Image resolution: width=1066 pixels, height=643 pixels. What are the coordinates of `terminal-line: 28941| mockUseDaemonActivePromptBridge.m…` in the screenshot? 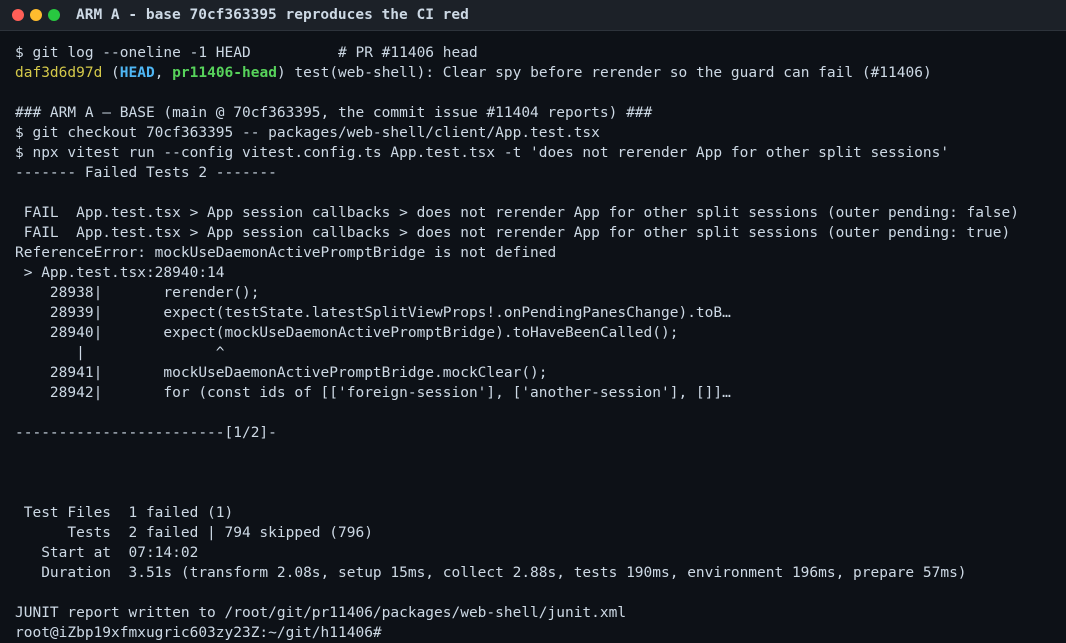 It's located at (281, 373).